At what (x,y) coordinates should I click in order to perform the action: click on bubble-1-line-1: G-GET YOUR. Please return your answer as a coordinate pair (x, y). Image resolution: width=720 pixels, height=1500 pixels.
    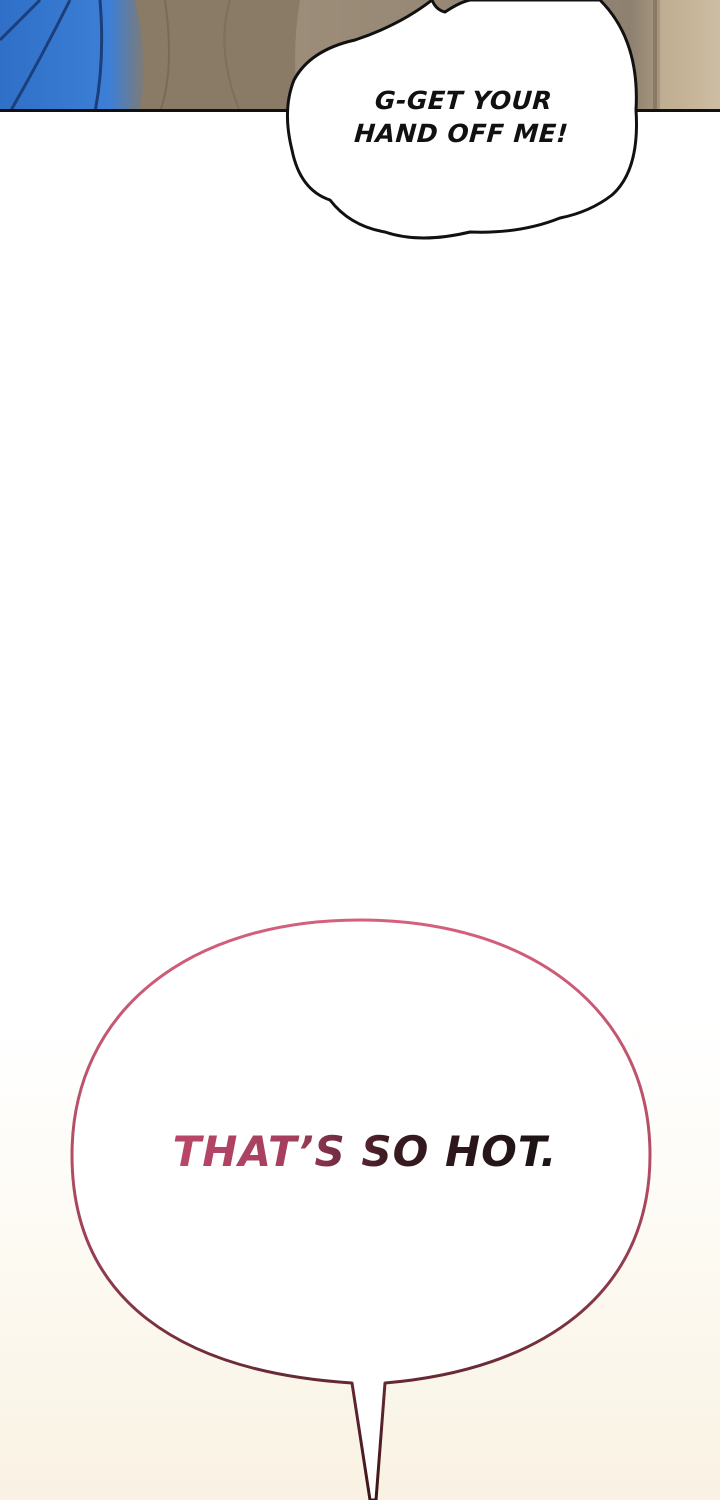
    Looking at the image, I should click on (463, 100).